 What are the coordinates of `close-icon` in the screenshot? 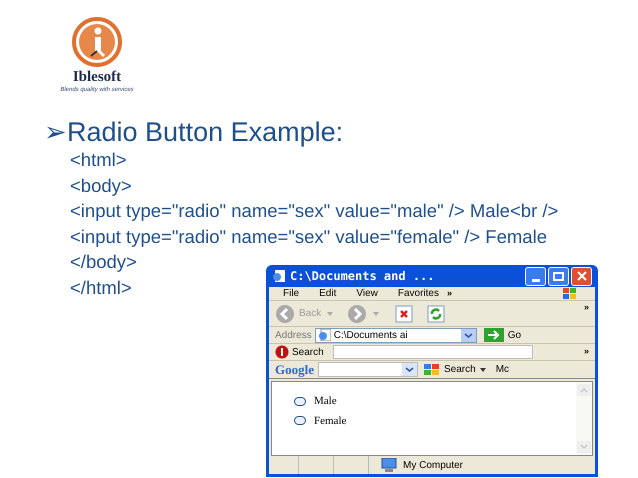 It's located at (581, 276).